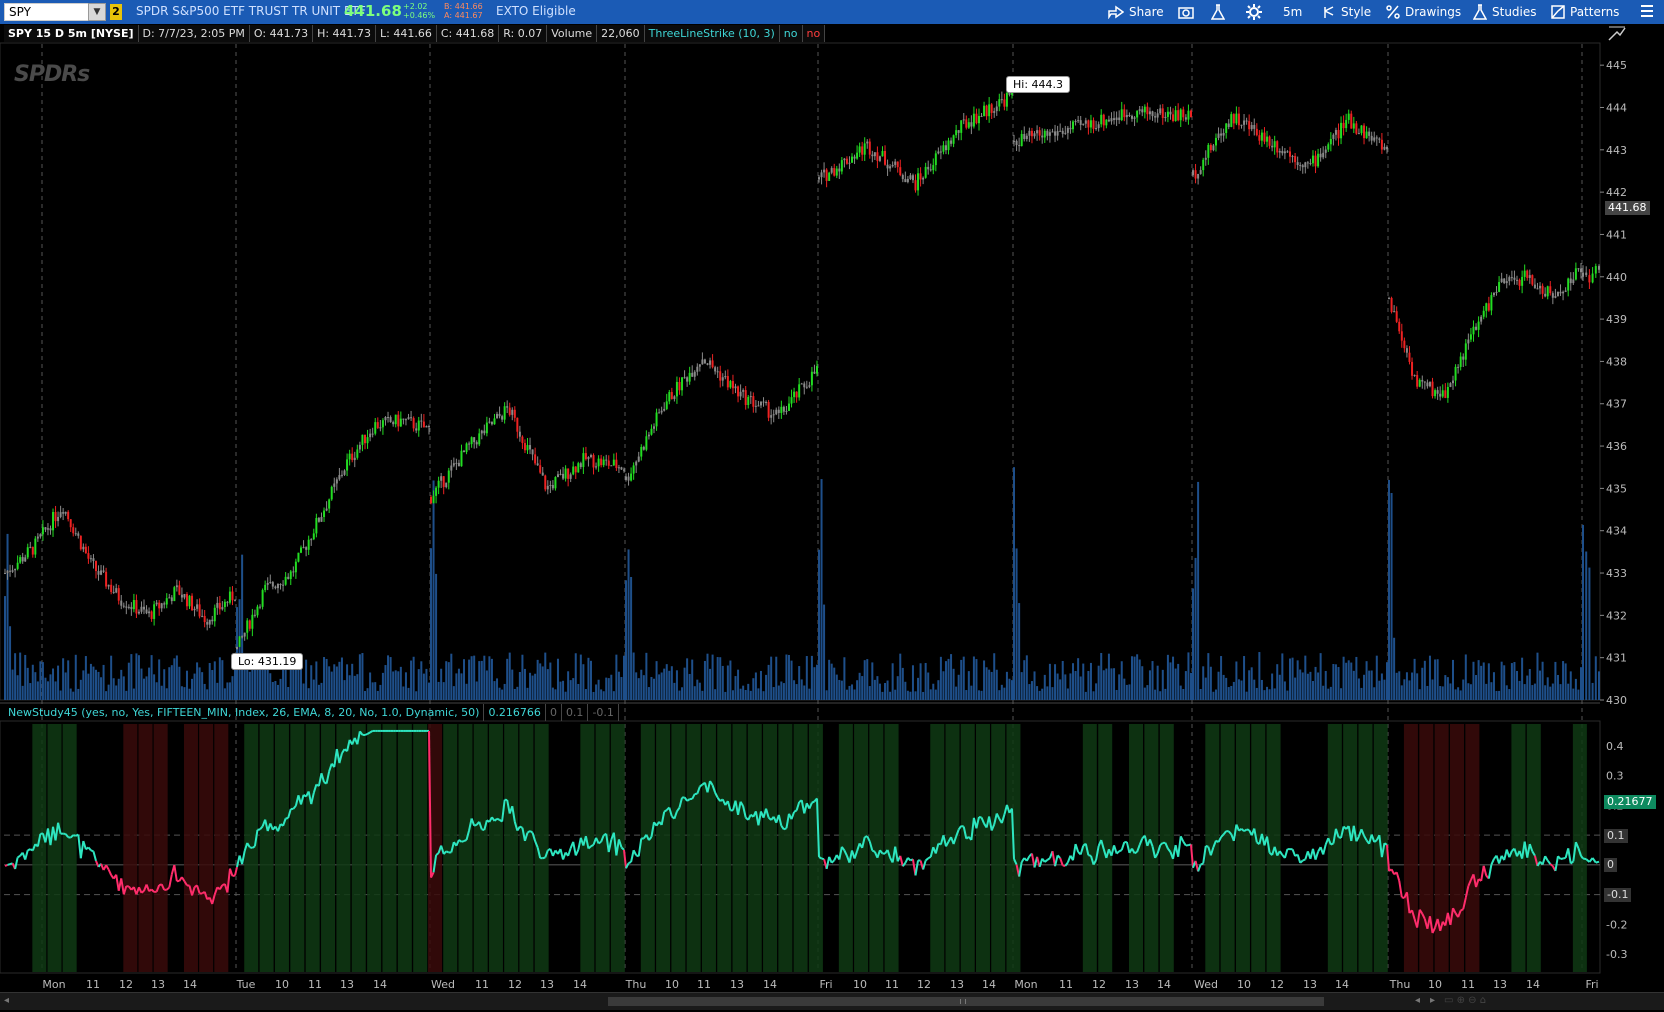 Image resolution: width=1664 pixels, height=1012 pixels. I want to click on study-label: ThreeLineStrike (10, 3), so click(712, 33).